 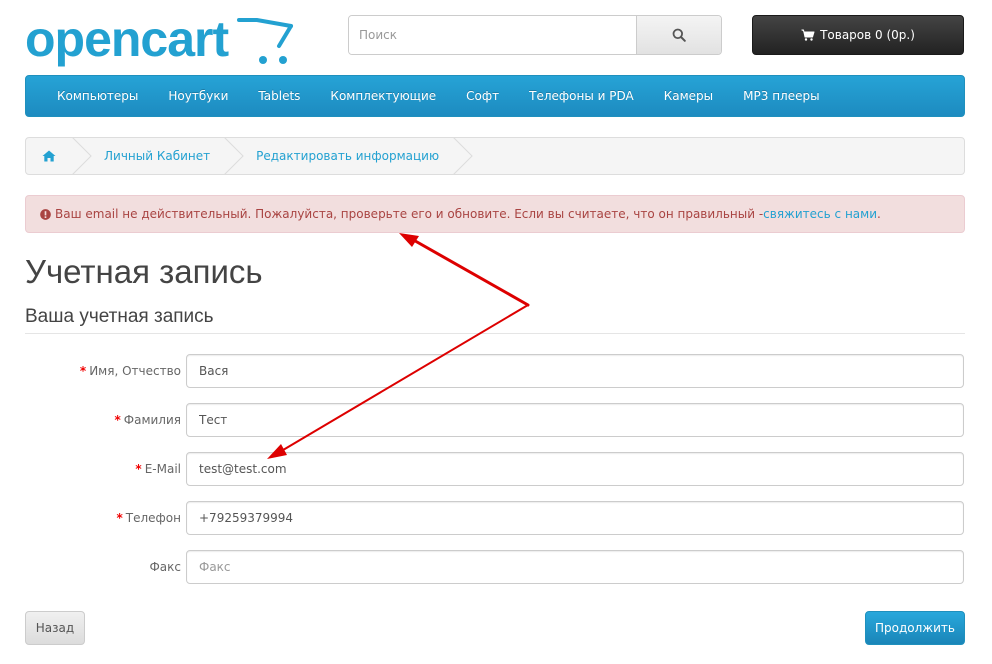 I want to click on logo-cart-icon, so click(x=265, y=41).